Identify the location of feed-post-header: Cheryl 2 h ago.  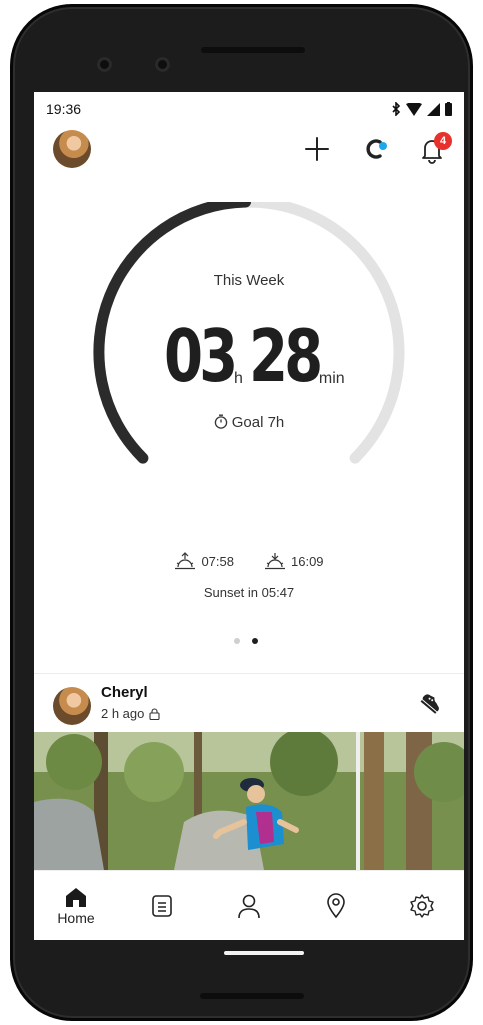
(249, 704).